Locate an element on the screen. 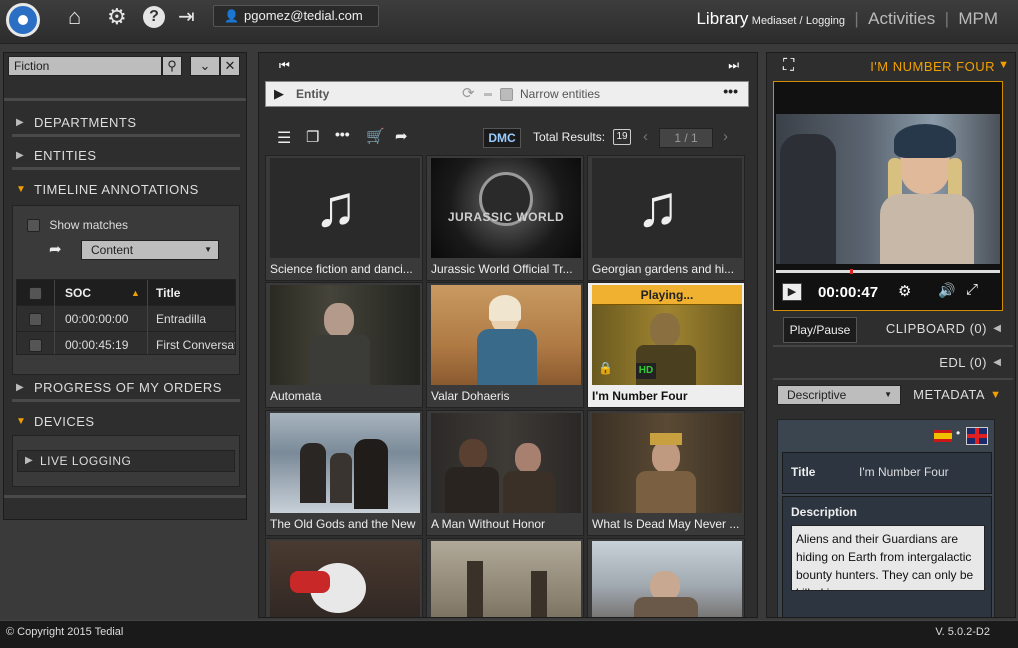 The height and width of the screenshot is (648, 1018). section-label: TIMELINE ANNOTATIONS is located at coordinates (116, 189).